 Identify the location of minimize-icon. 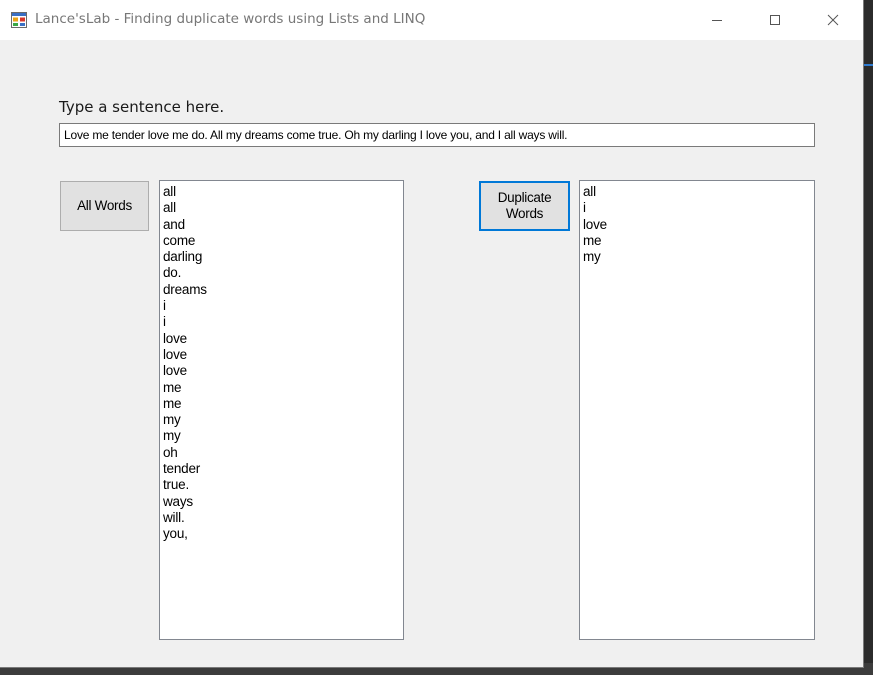
(717, 20).